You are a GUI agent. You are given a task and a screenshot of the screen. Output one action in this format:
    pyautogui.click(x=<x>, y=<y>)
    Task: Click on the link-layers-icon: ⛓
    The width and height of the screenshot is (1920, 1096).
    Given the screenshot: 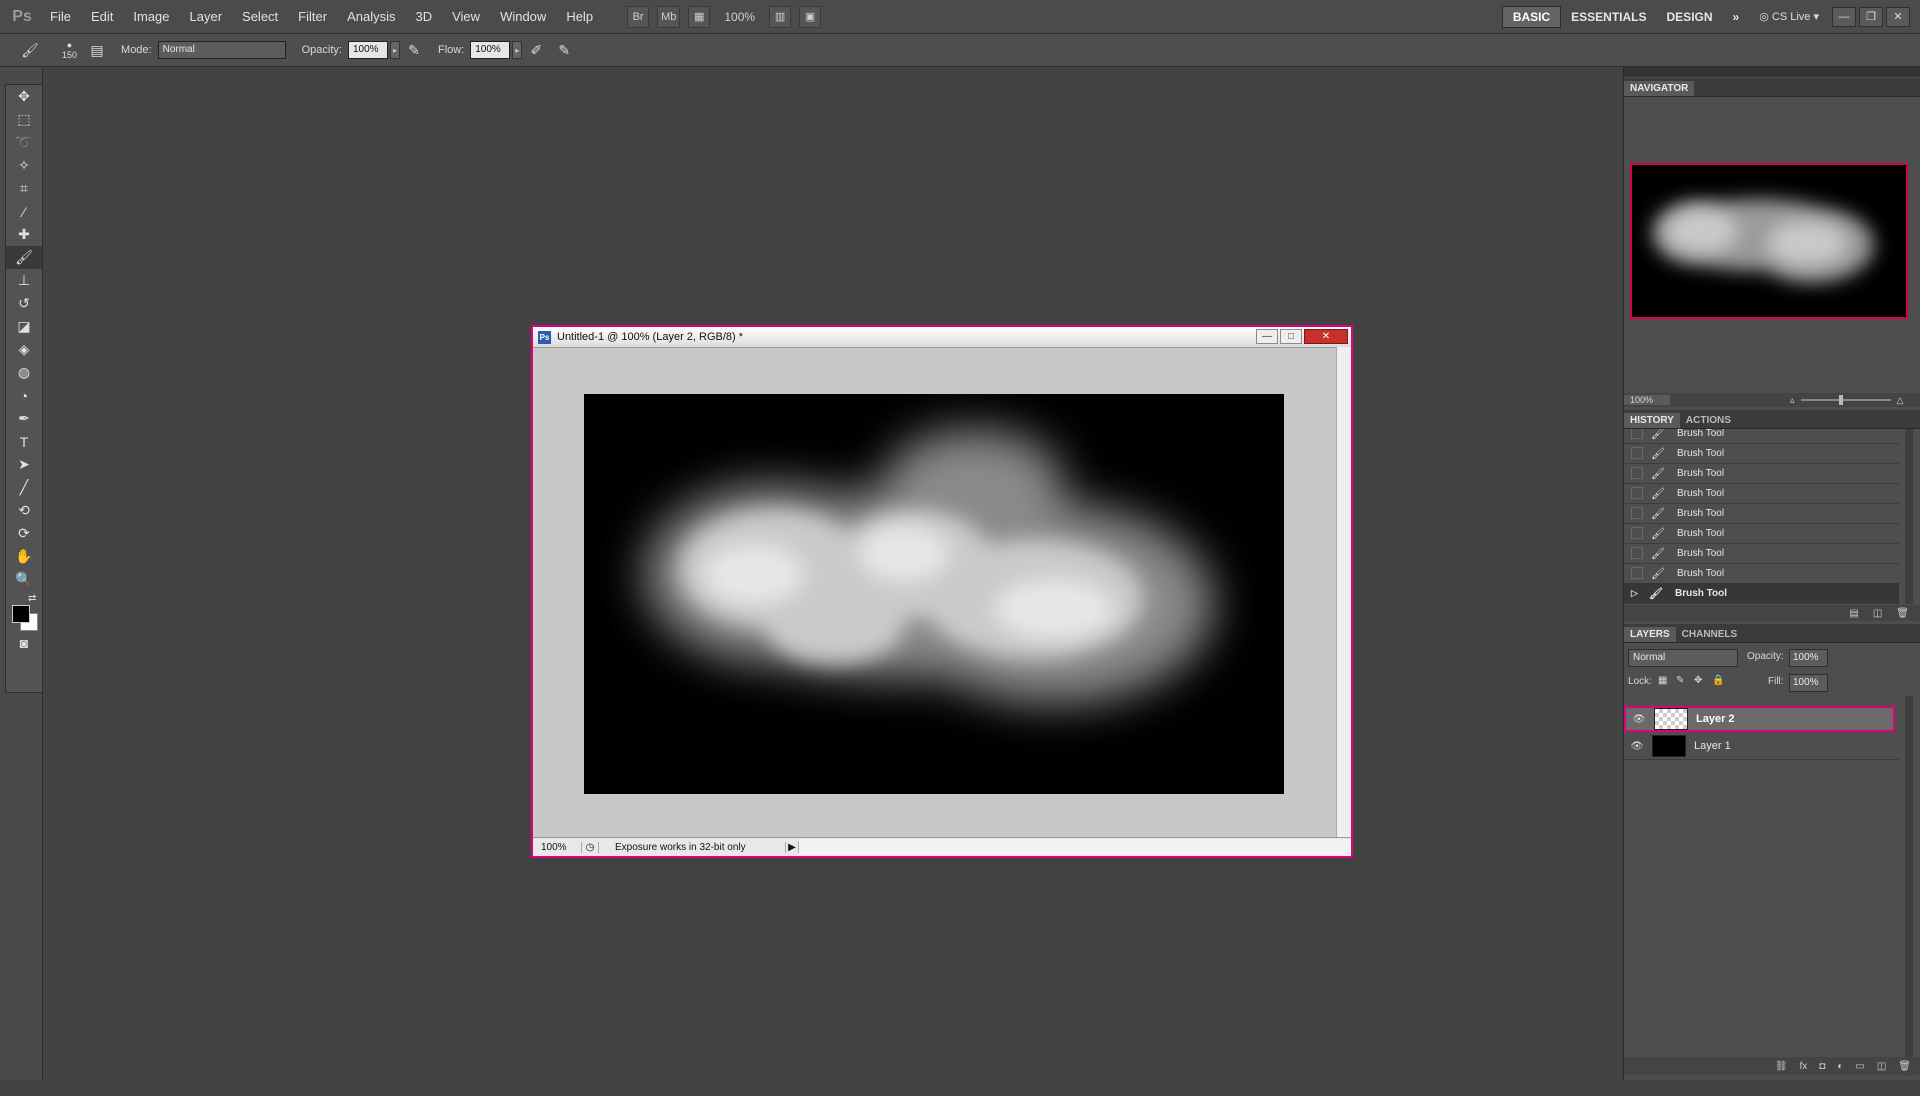 What is the action you would take?
    pyautogui.click(x=1781, y=1066)
    